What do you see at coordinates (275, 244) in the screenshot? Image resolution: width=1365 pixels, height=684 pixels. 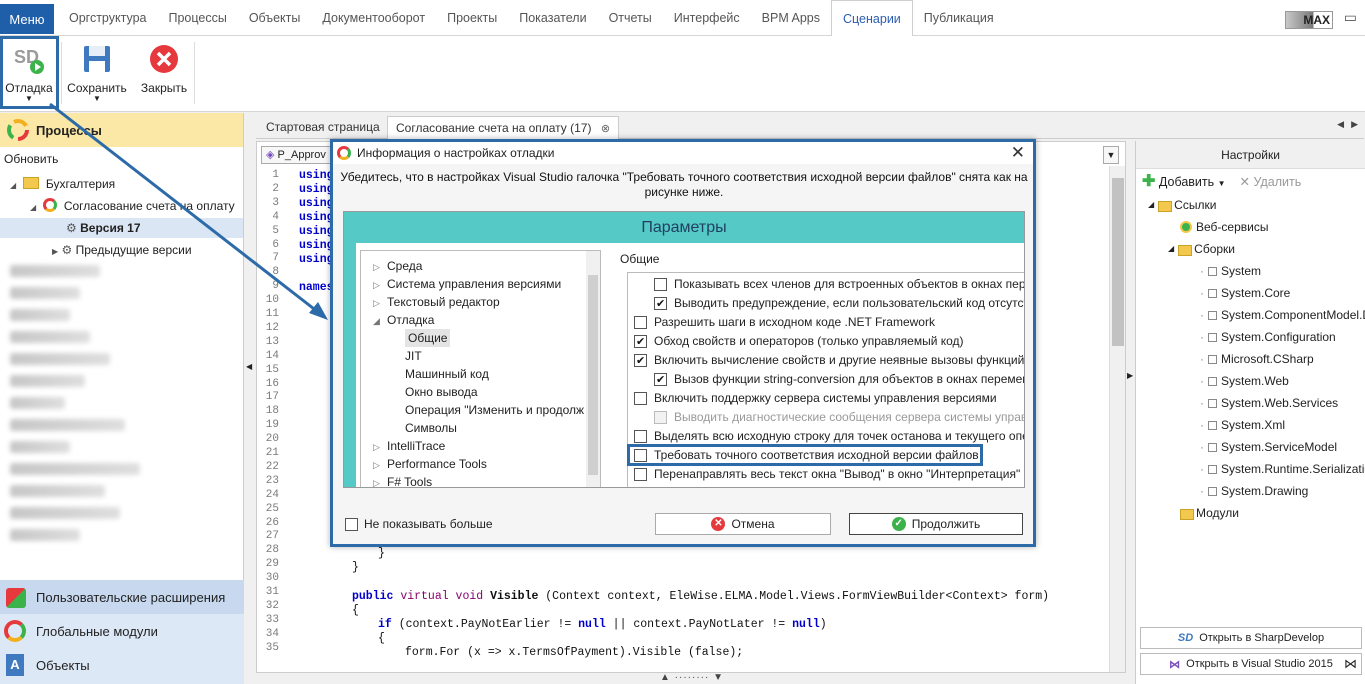 I see `line-number: 6` at bounding box center [275, 244].